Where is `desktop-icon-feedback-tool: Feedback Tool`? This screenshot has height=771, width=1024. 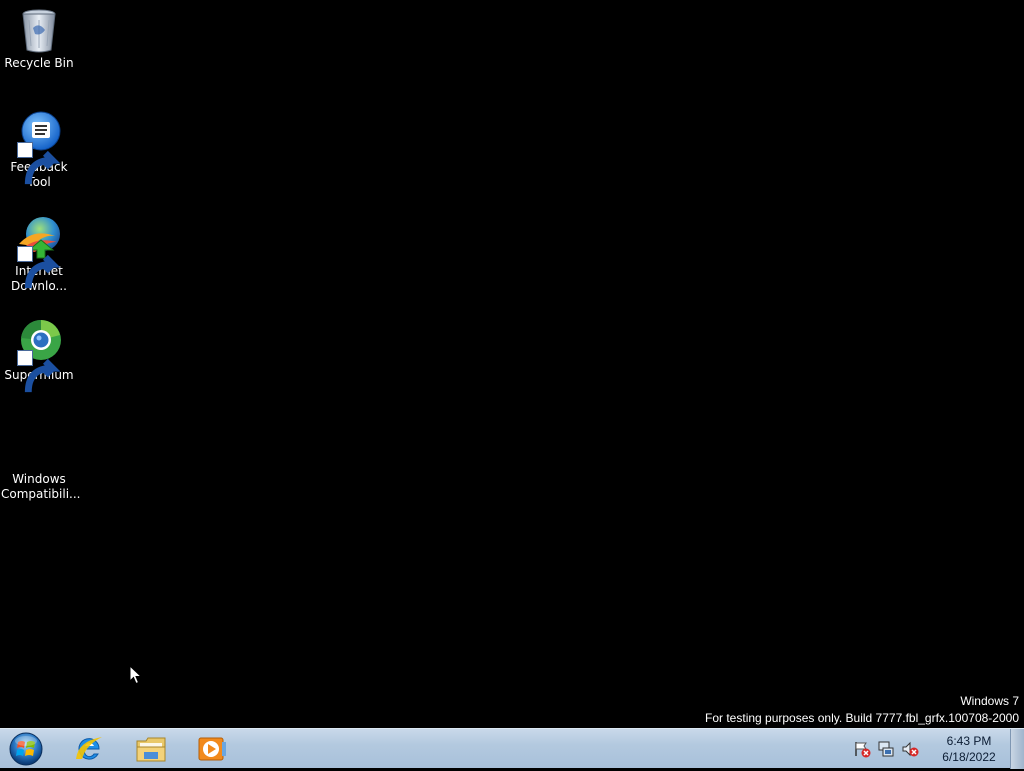 desktop-icon-feedback-tool: Feedback Tool is located at coordinates (39, 150).